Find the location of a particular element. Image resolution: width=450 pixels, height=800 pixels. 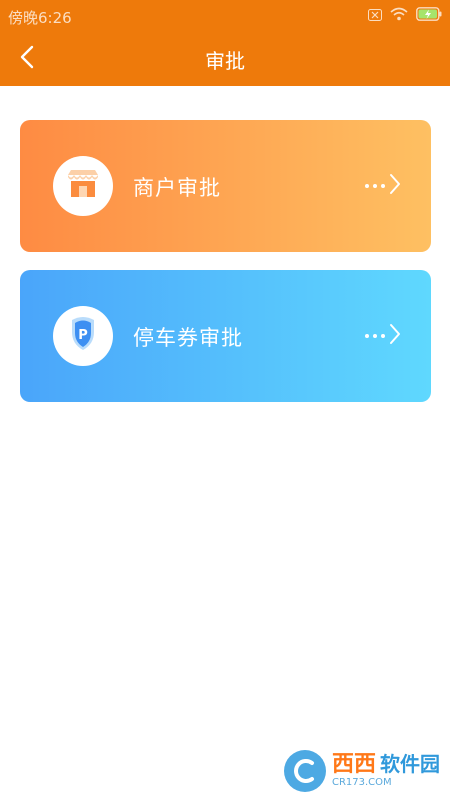

parking-shield-icon: P is located at coordinates (83, 336).